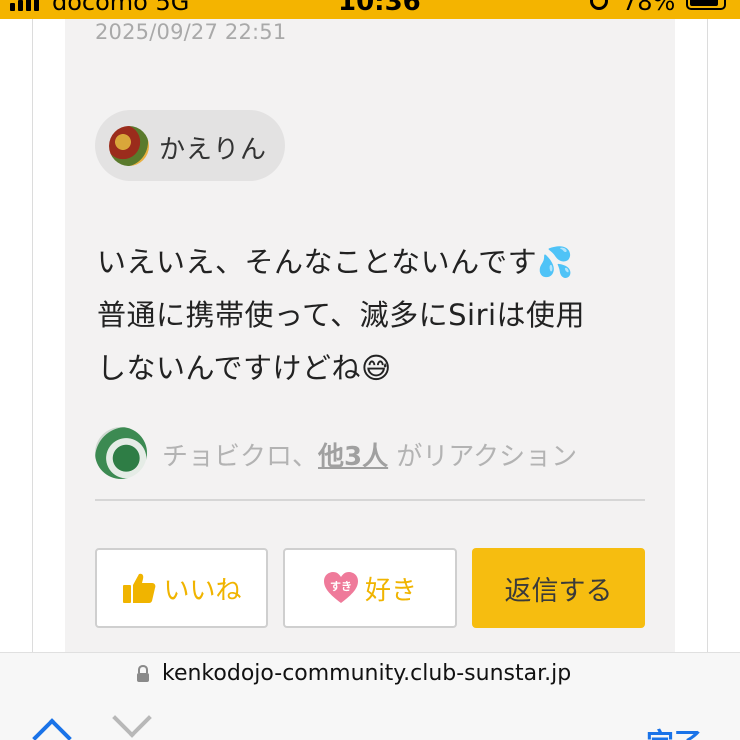  What do you see at coordinates (370, 719) in the screenshot?
I see `keyboard-toolbar: 完了` at bounding box center [370, 719].